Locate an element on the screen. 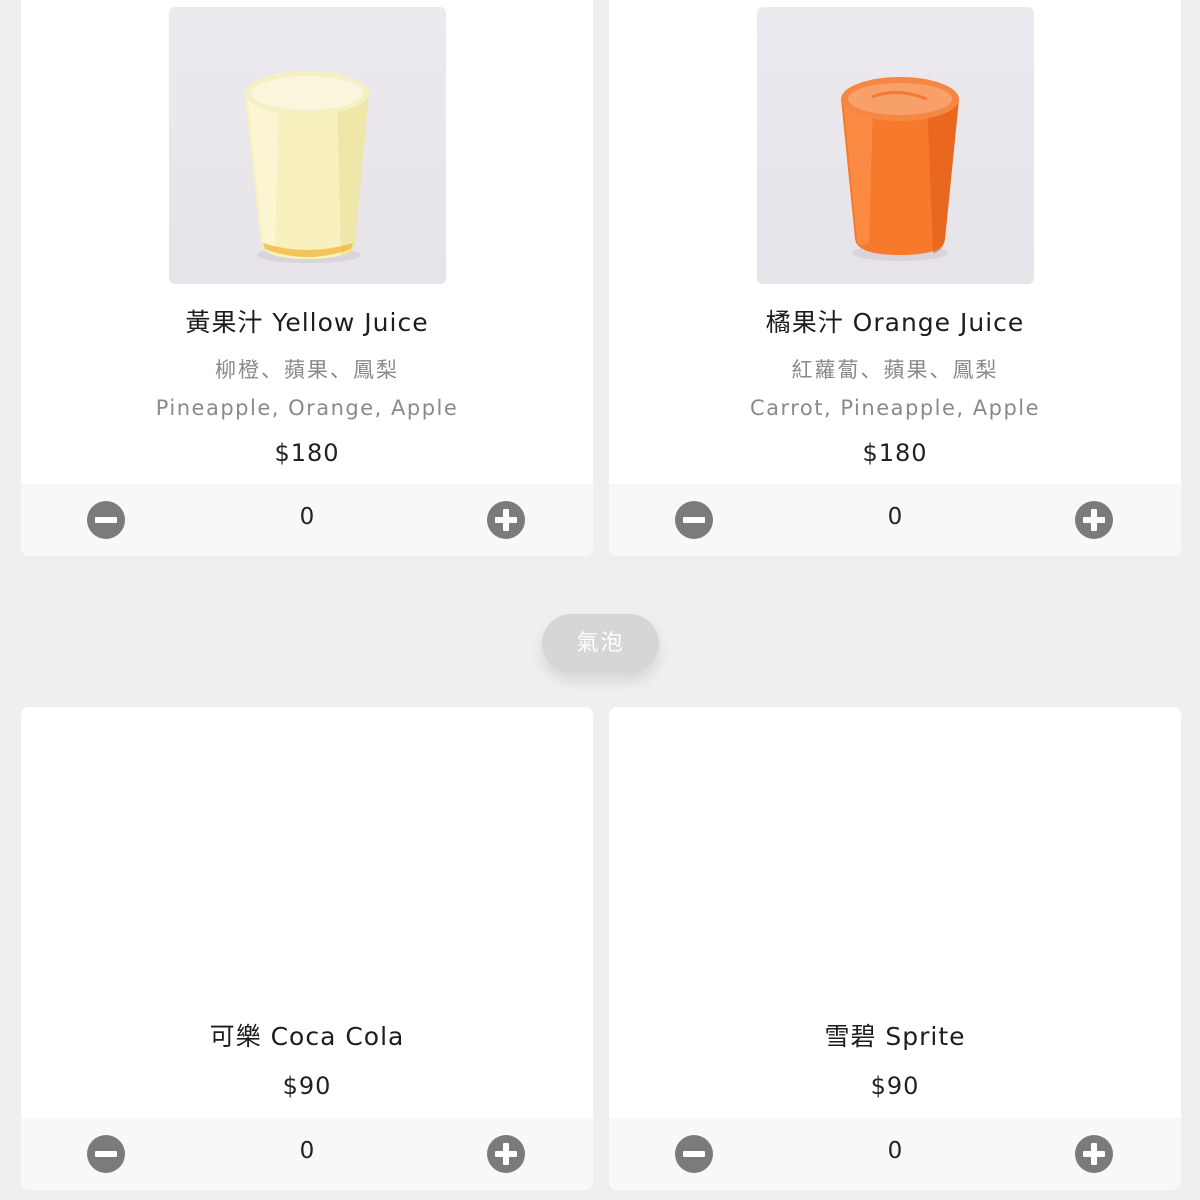  product-name: 雪碧 Sprite is located at coordinates (895, 1036).